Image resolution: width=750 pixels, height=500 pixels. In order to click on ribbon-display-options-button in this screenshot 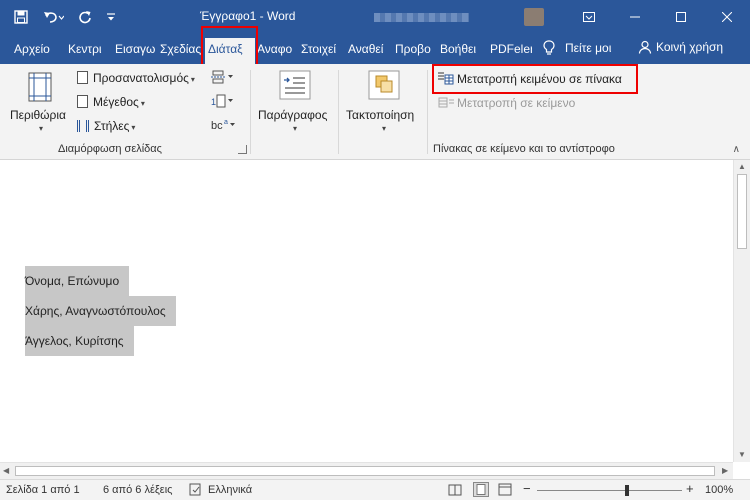, I will do `click(589, 17)`.